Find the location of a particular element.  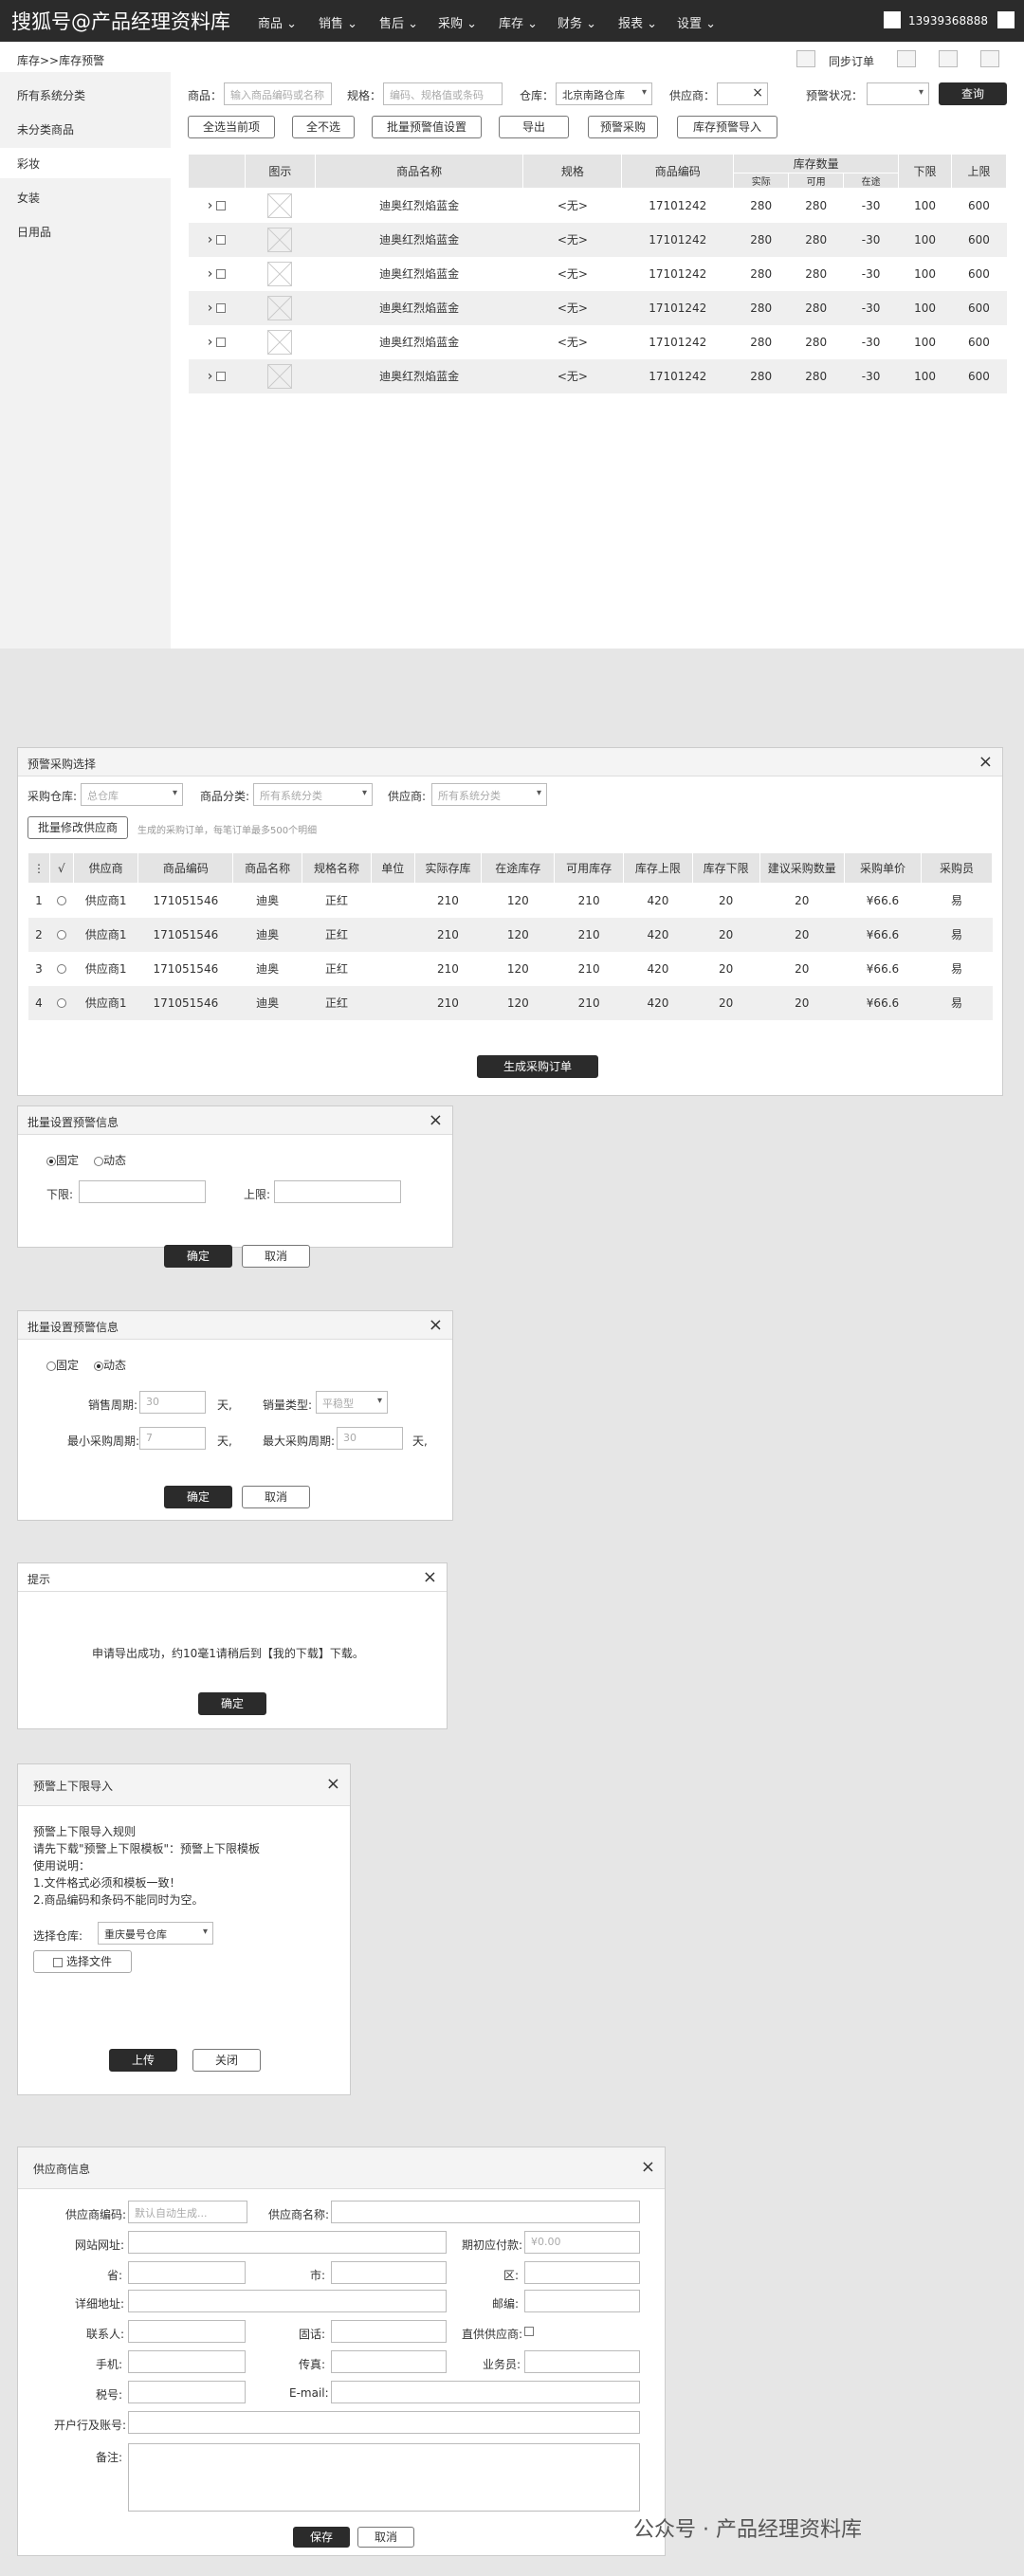

max-period-input: 30 is located at coordinates (370, 1438).